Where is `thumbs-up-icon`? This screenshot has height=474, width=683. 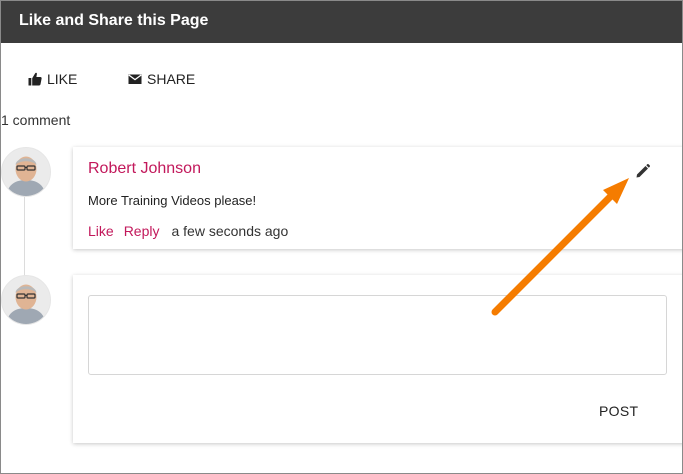 thumbs-up-icon is located at coordinates (35, 79).